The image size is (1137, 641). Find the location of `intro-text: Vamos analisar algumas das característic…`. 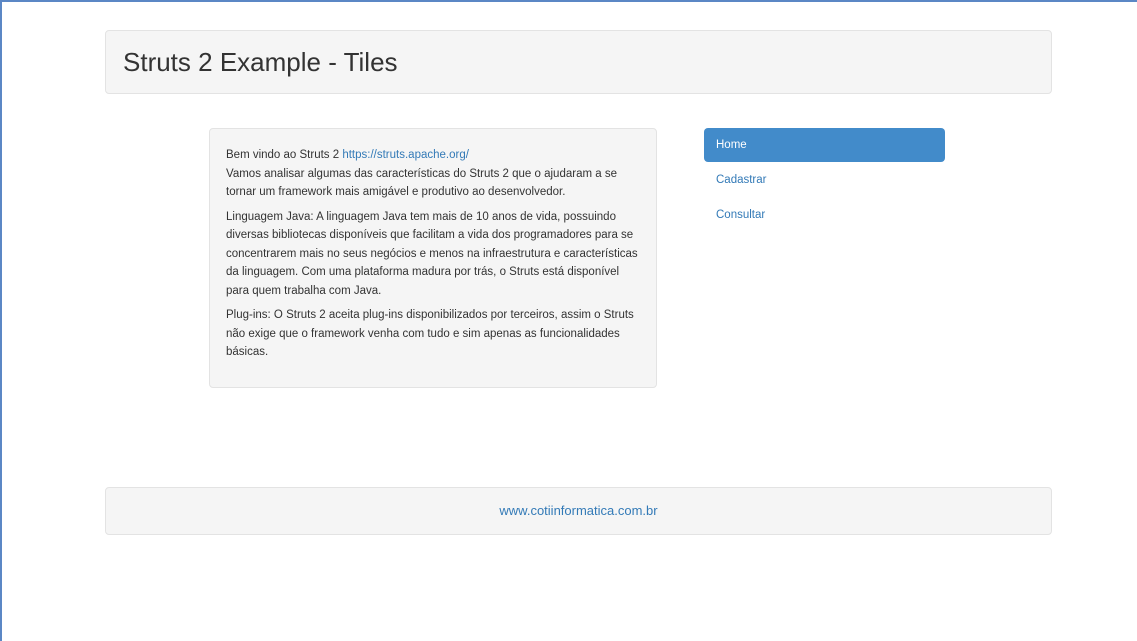

intro-text: Vamos analisar algumas das característic… is located at coordinates (421, 183).